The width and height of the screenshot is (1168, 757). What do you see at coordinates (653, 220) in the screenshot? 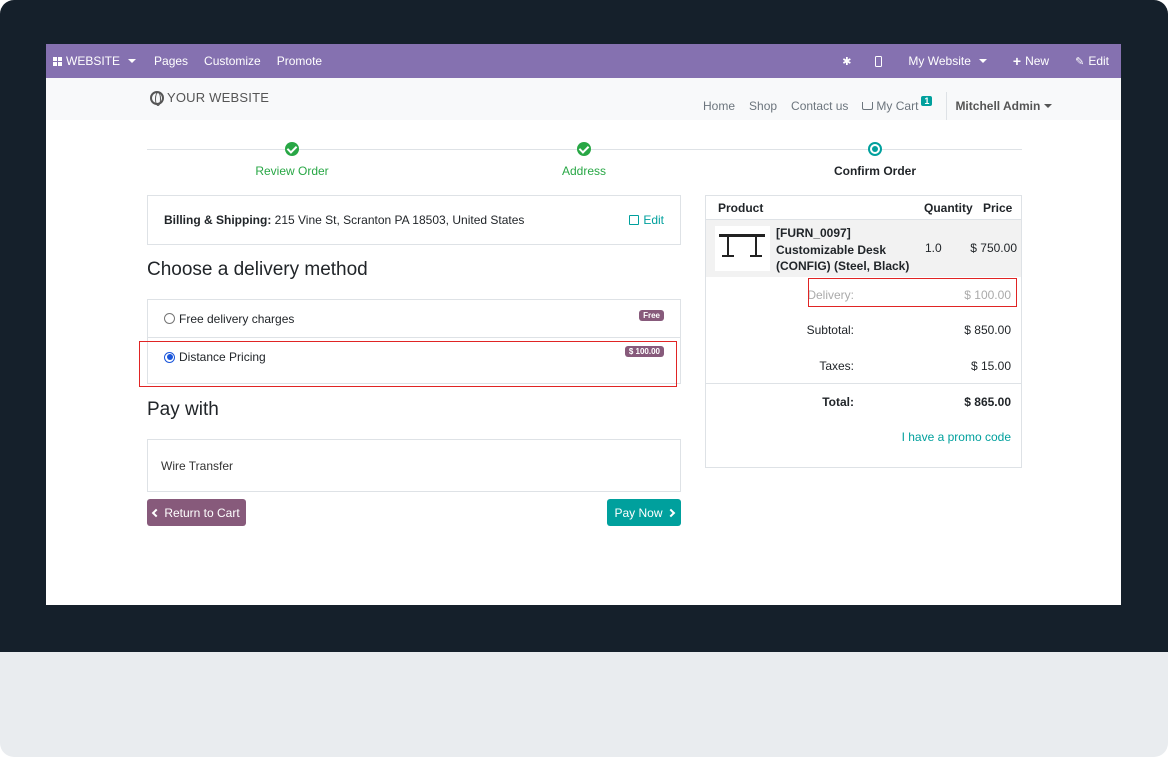
I see `edit-address-label: Edit` at bounding box center [653, 220].